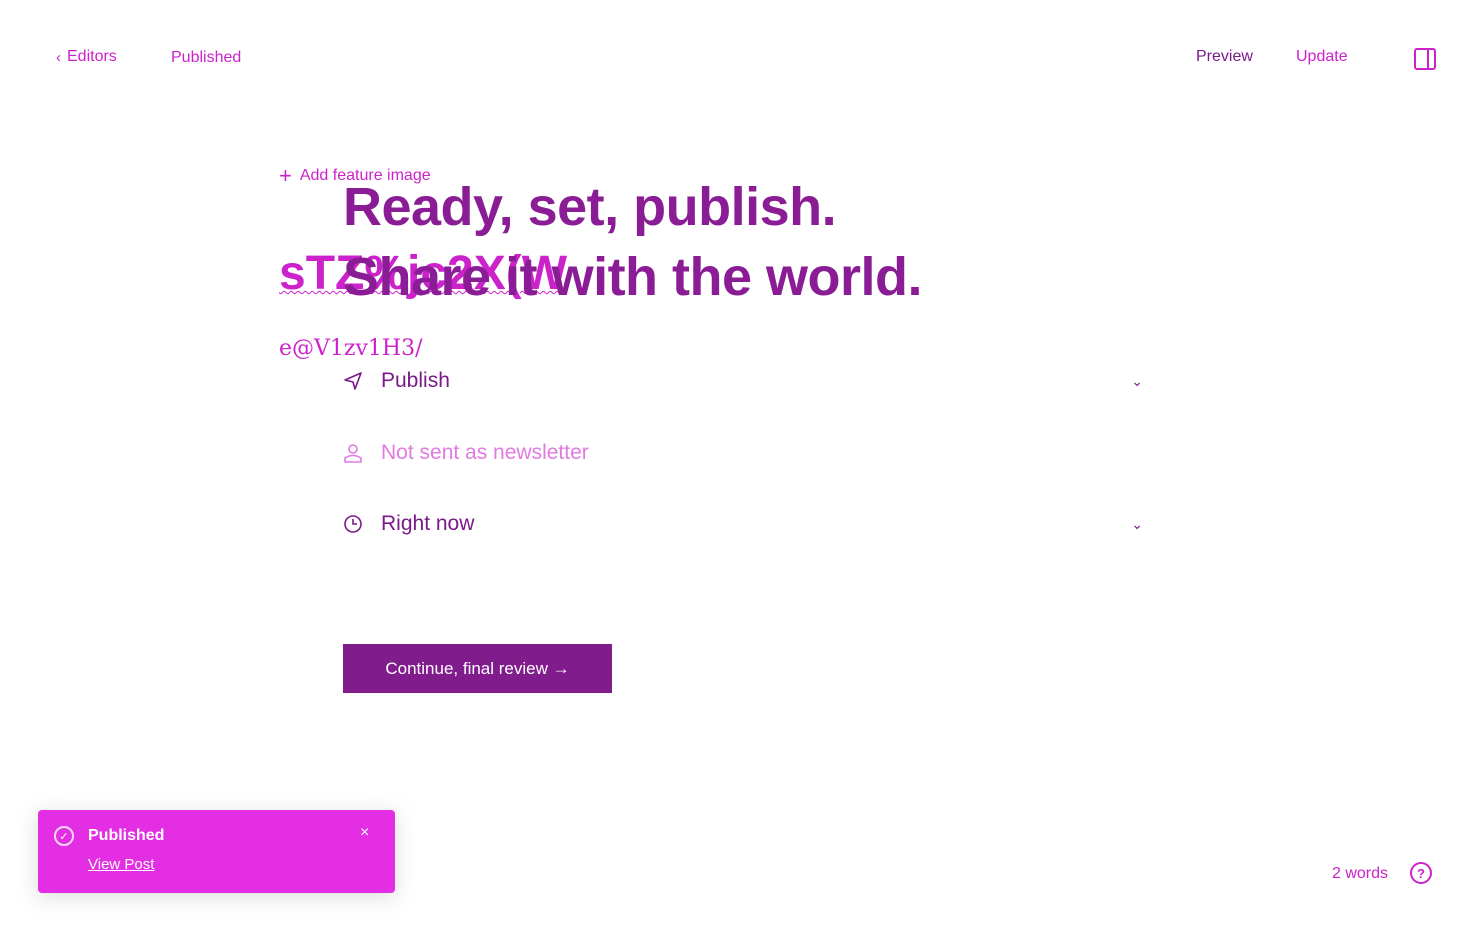  What do you see at coordinates (1322, 57) in the screenshot?
I see `update-button: Update` at bounding box center [1322, 57].